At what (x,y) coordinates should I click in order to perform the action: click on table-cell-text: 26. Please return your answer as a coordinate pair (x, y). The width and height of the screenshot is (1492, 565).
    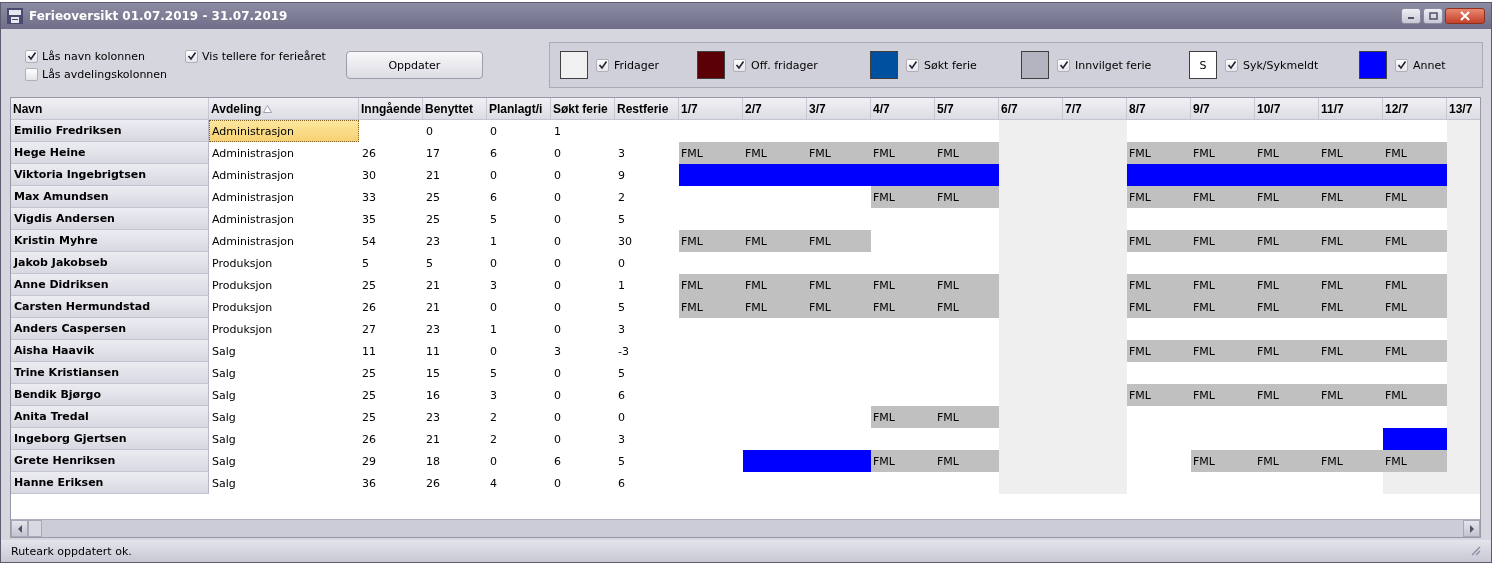
    Looking at the image, I should click on (369, 153).